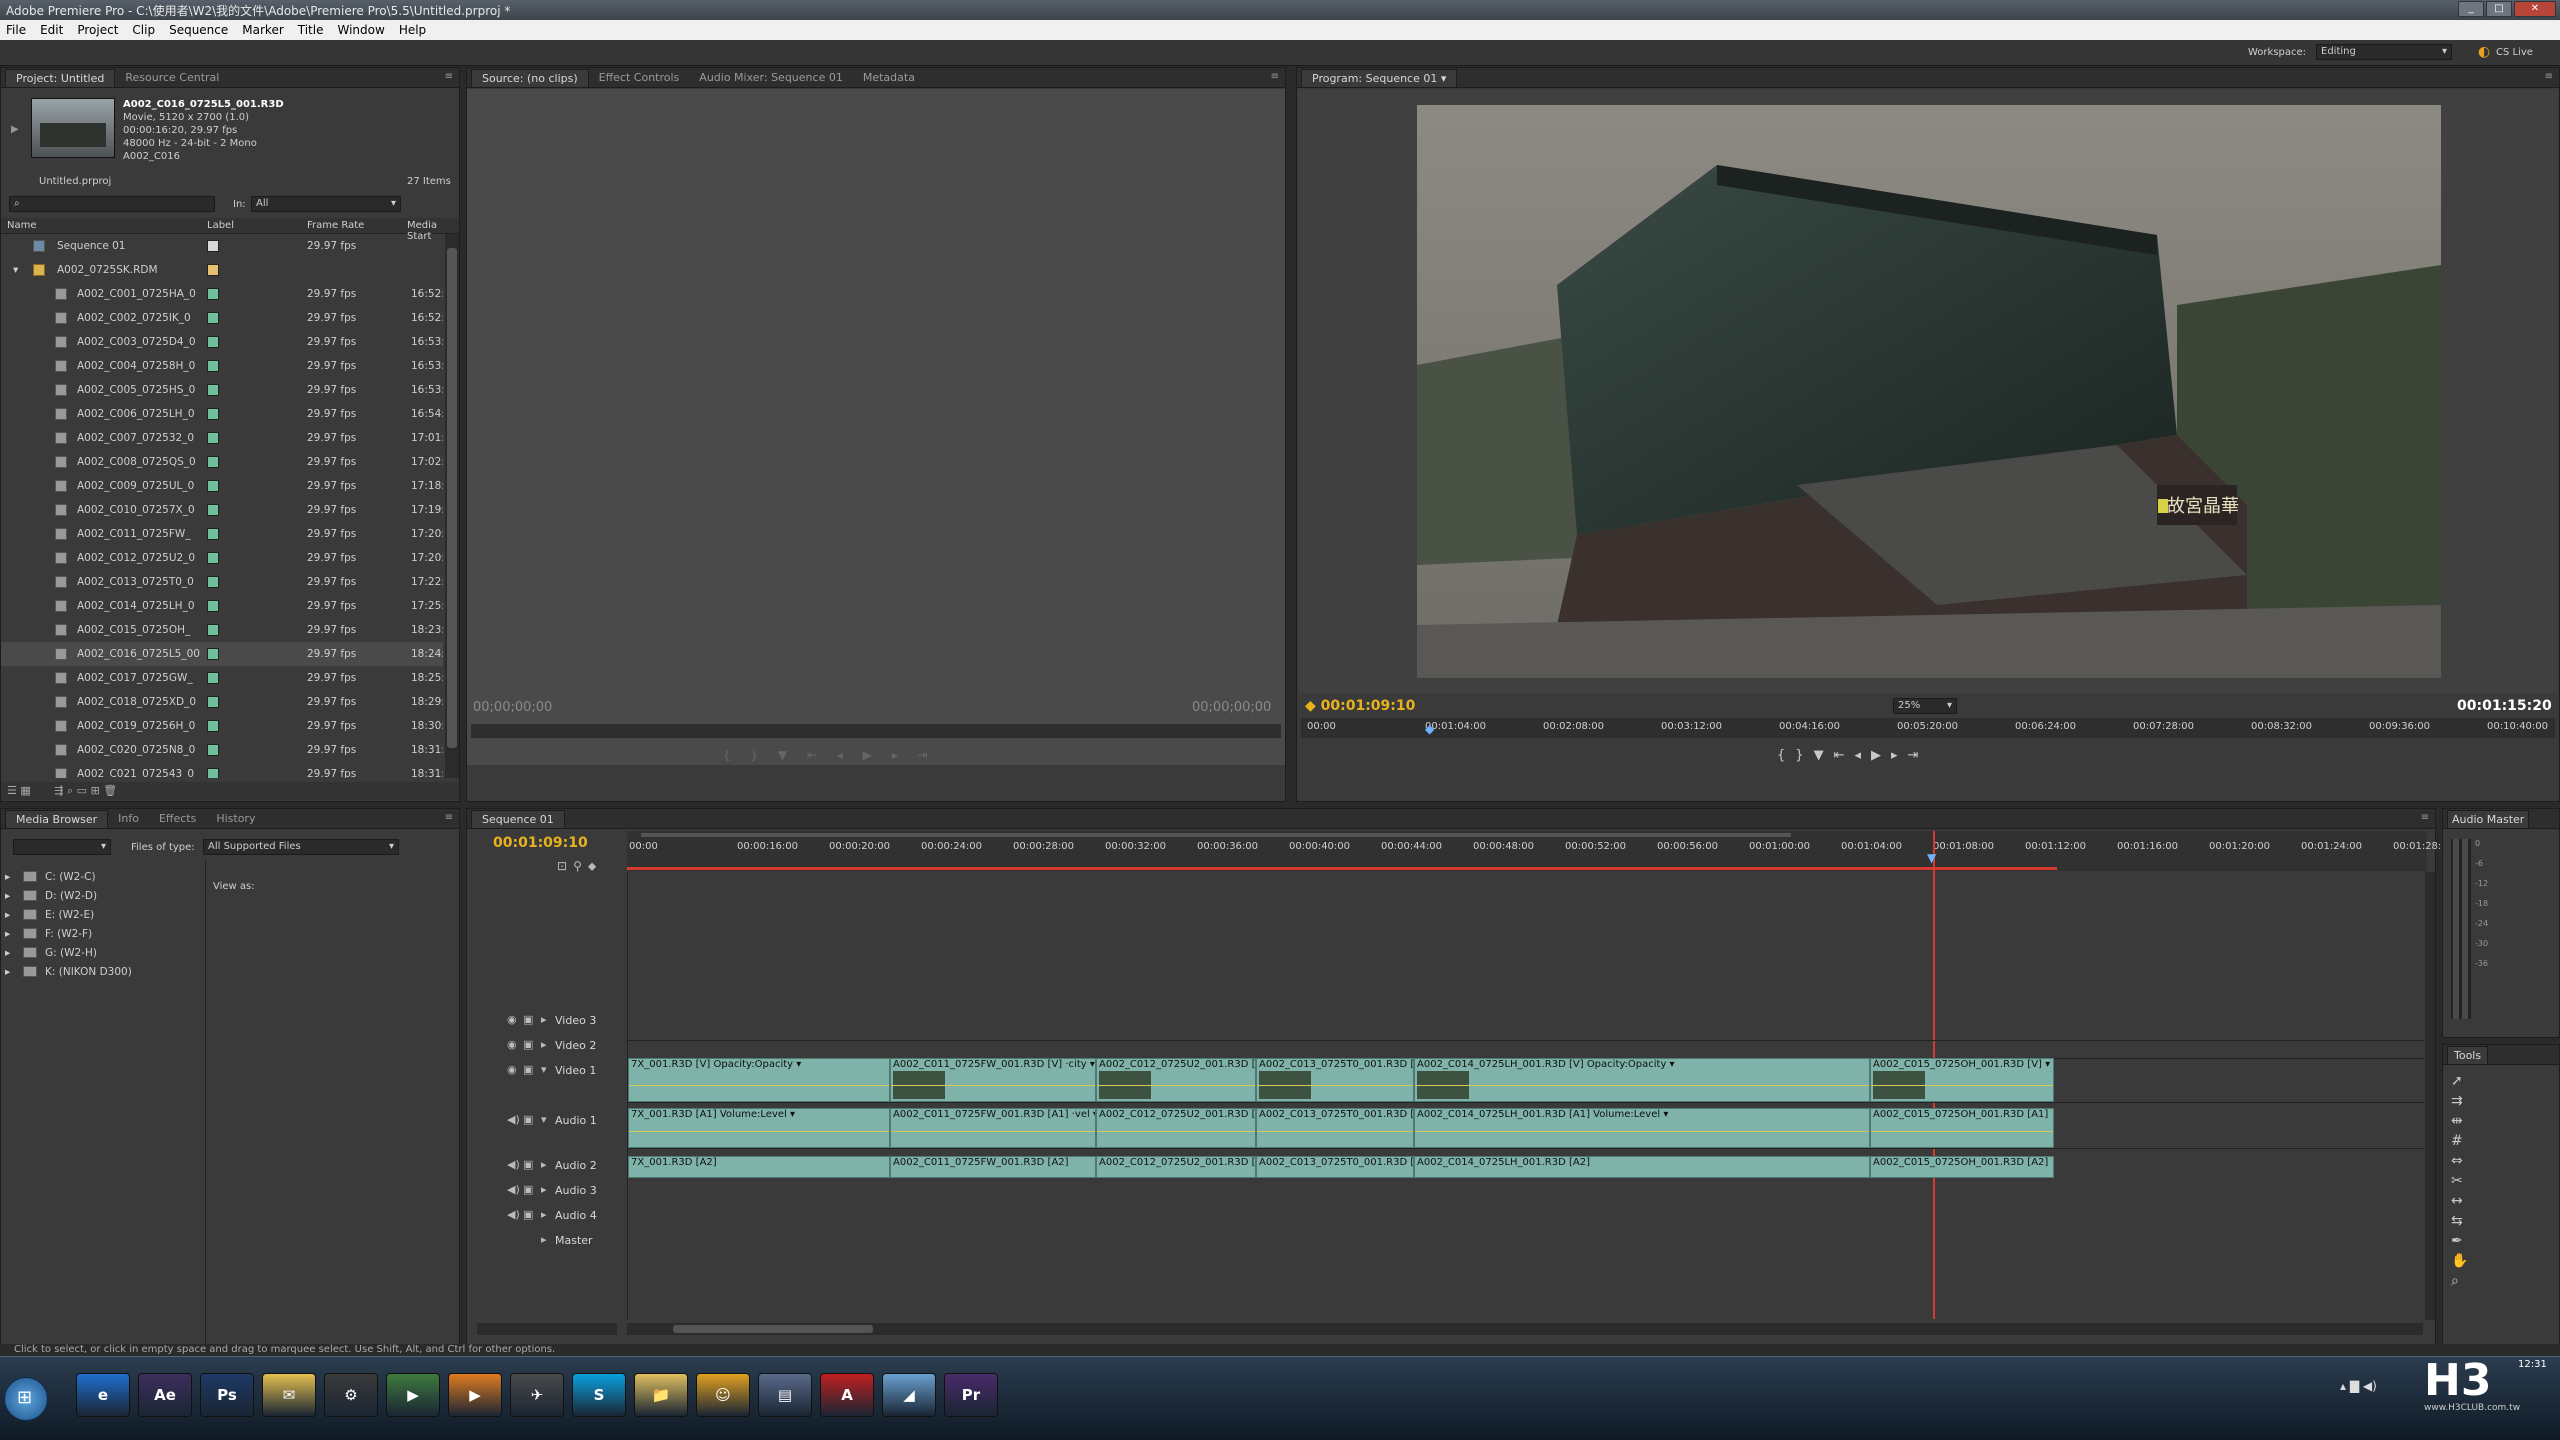 Image resolution: width=2560 pixels, height=1440 pixels. What do you see at coordinates (595, 866) in the screenshot?
I see `add-marker-icon: ⬥` at bounding box center [595, 866].